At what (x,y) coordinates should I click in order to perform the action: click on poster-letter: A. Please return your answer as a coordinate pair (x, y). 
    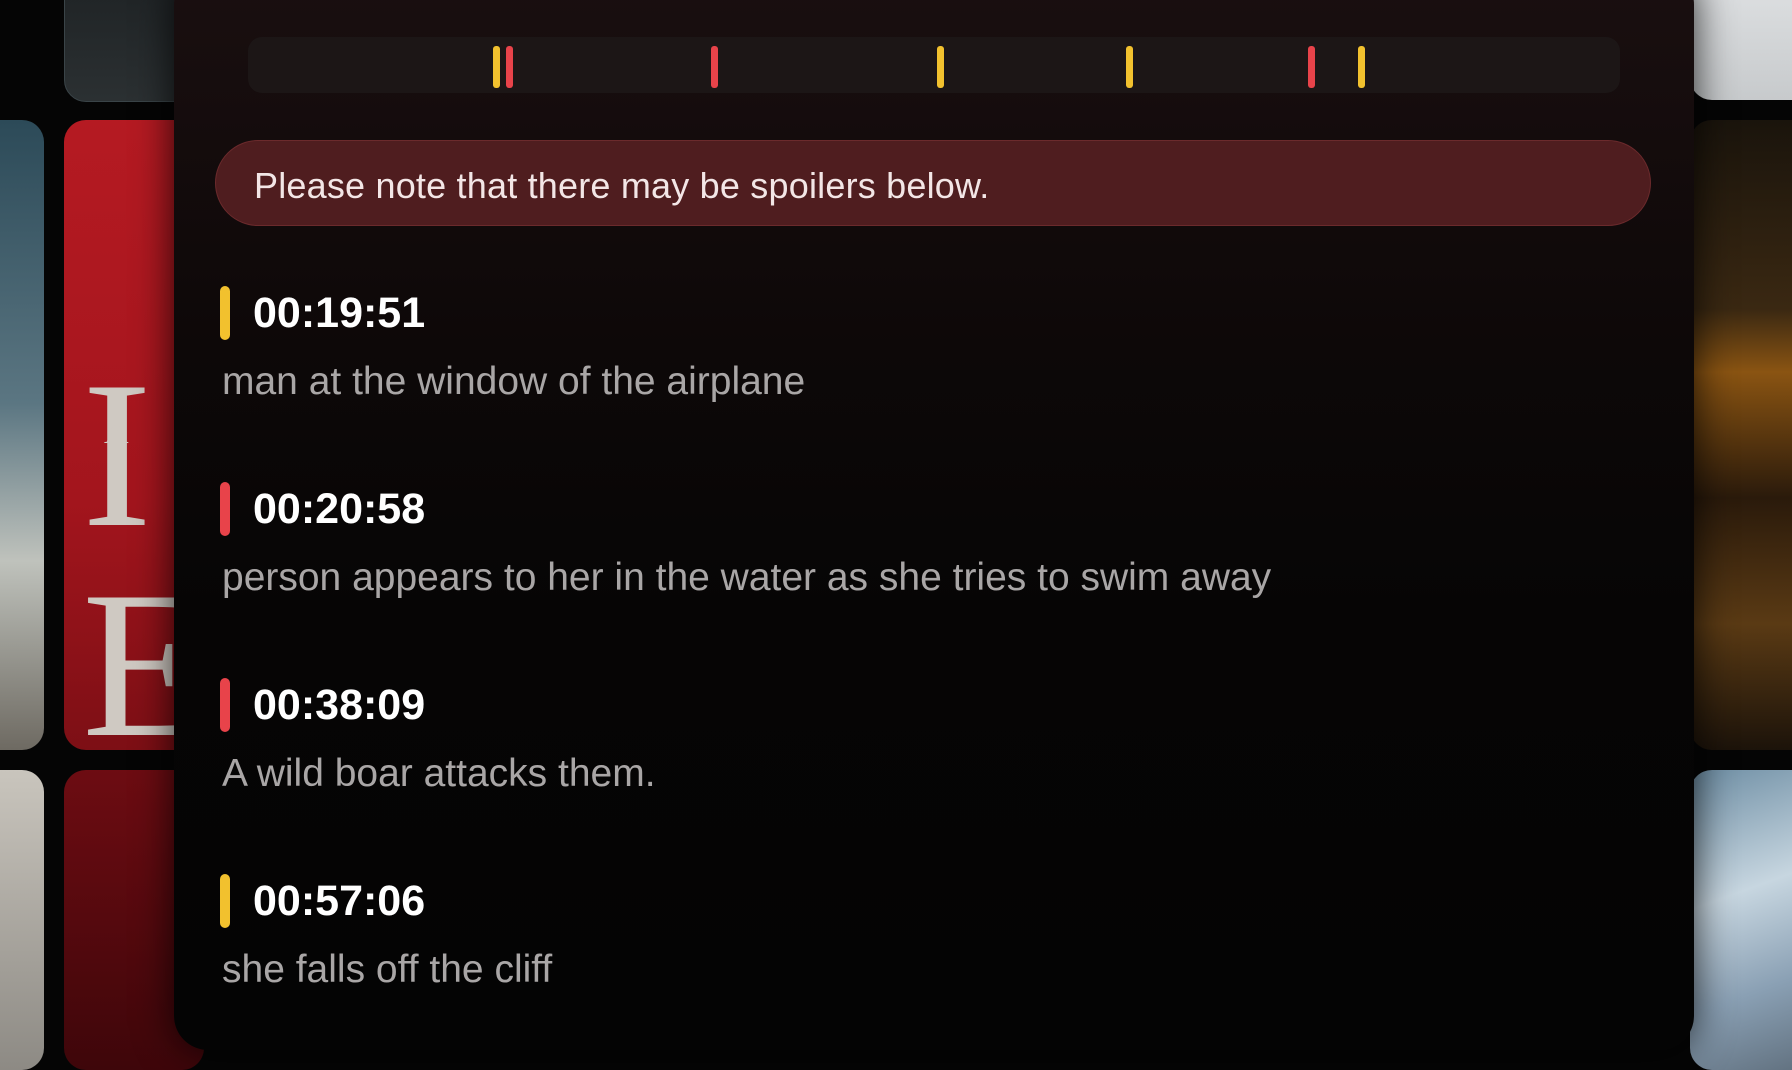
    Looking at the image, I should click on (116, 432).